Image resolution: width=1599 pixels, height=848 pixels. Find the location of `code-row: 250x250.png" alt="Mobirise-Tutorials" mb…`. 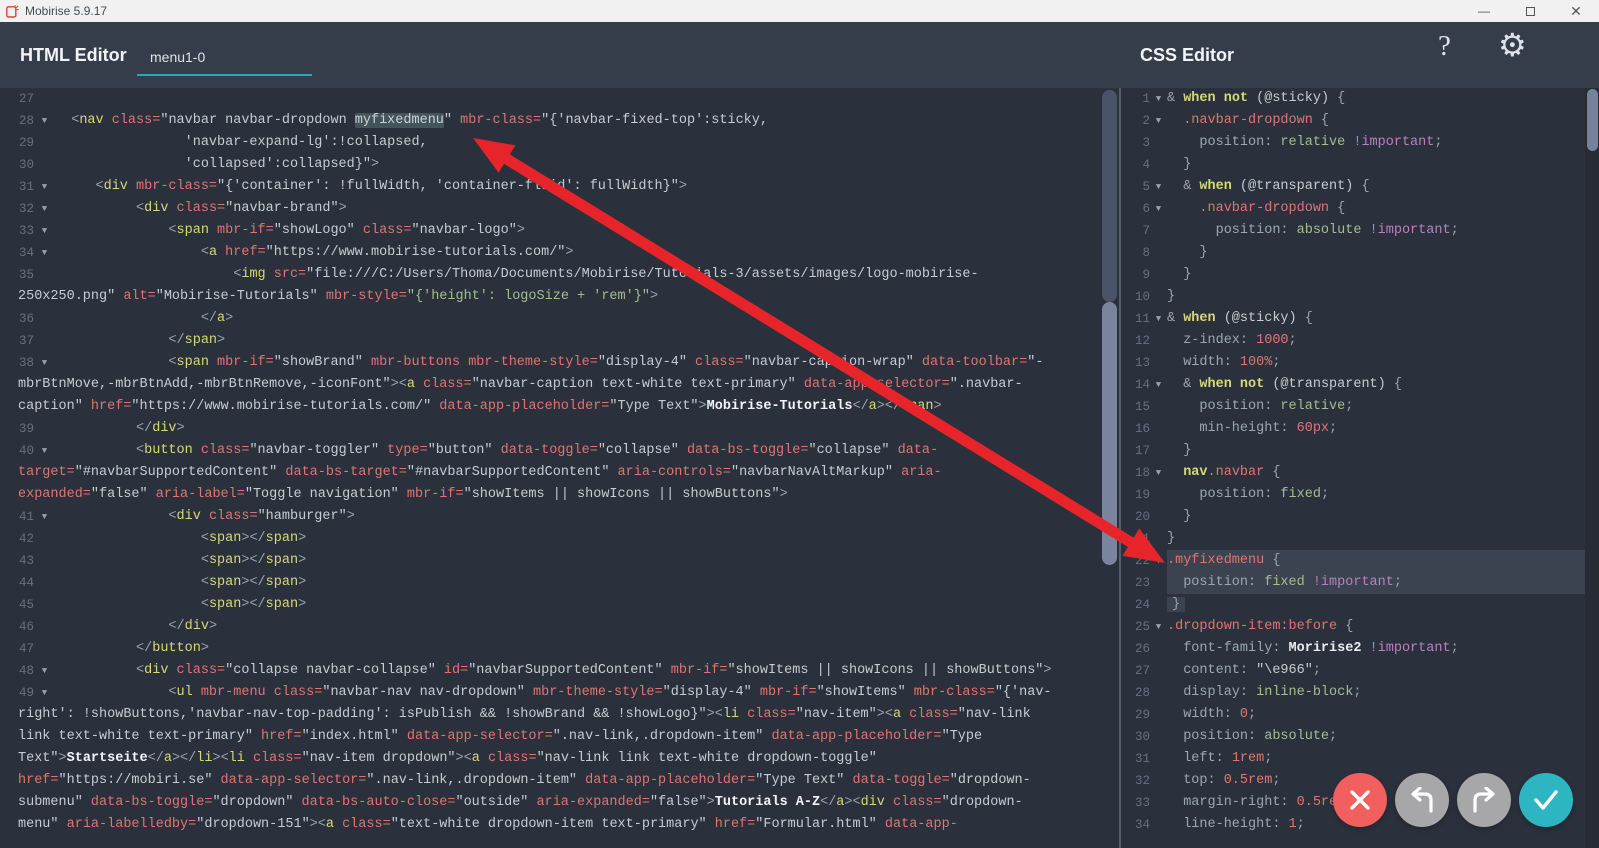

code-row: 250x250.png" alt="Mobirise-Tutorials" mb… is located at coordinates (559, 297).